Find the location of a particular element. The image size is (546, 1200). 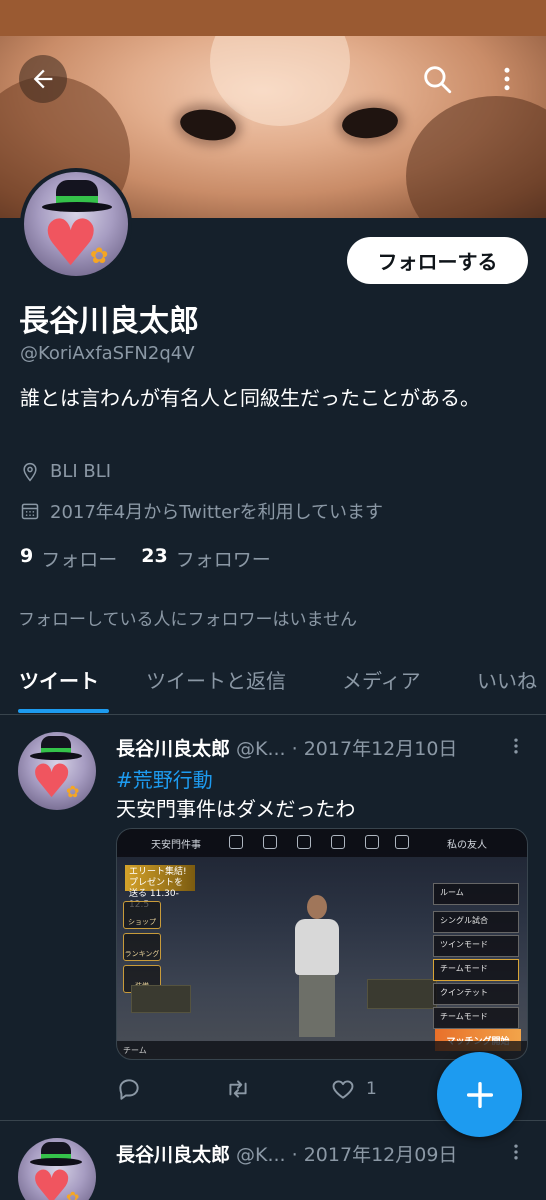

game-menu-item: ルーム is located at coordinates (476, 894).